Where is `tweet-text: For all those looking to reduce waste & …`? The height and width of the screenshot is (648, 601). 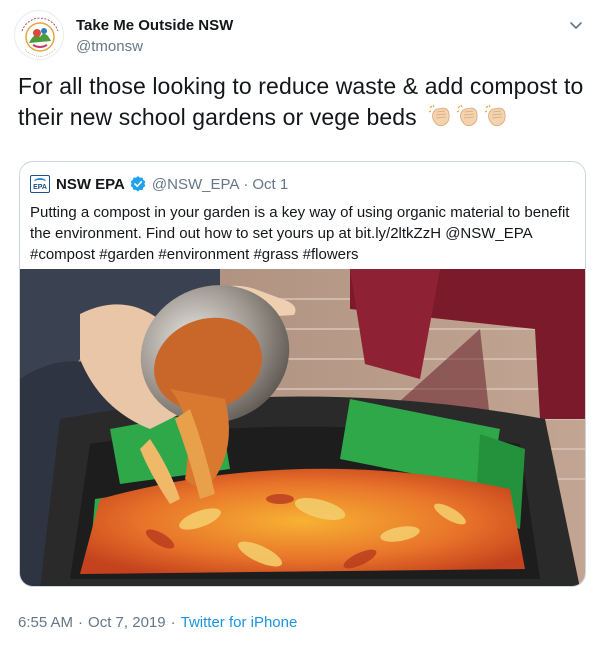
tweet-text: For all those looking to reduce waste & … is located at coordinates (303, 102).